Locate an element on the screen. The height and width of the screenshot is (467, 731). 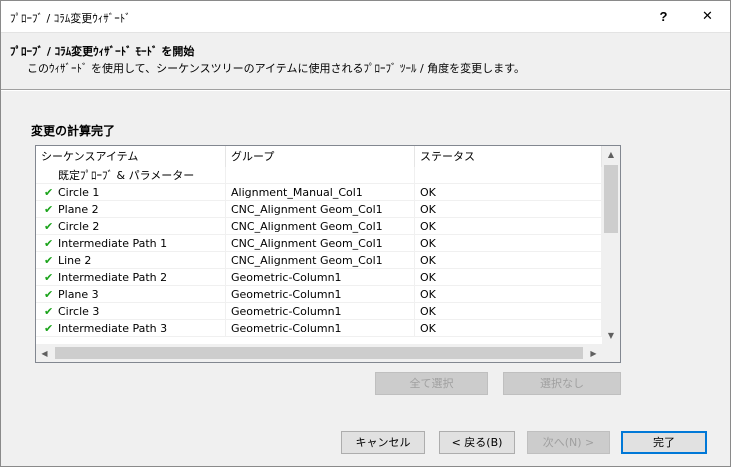
column-header-status: ステータス is located at coordinates (508, 156).